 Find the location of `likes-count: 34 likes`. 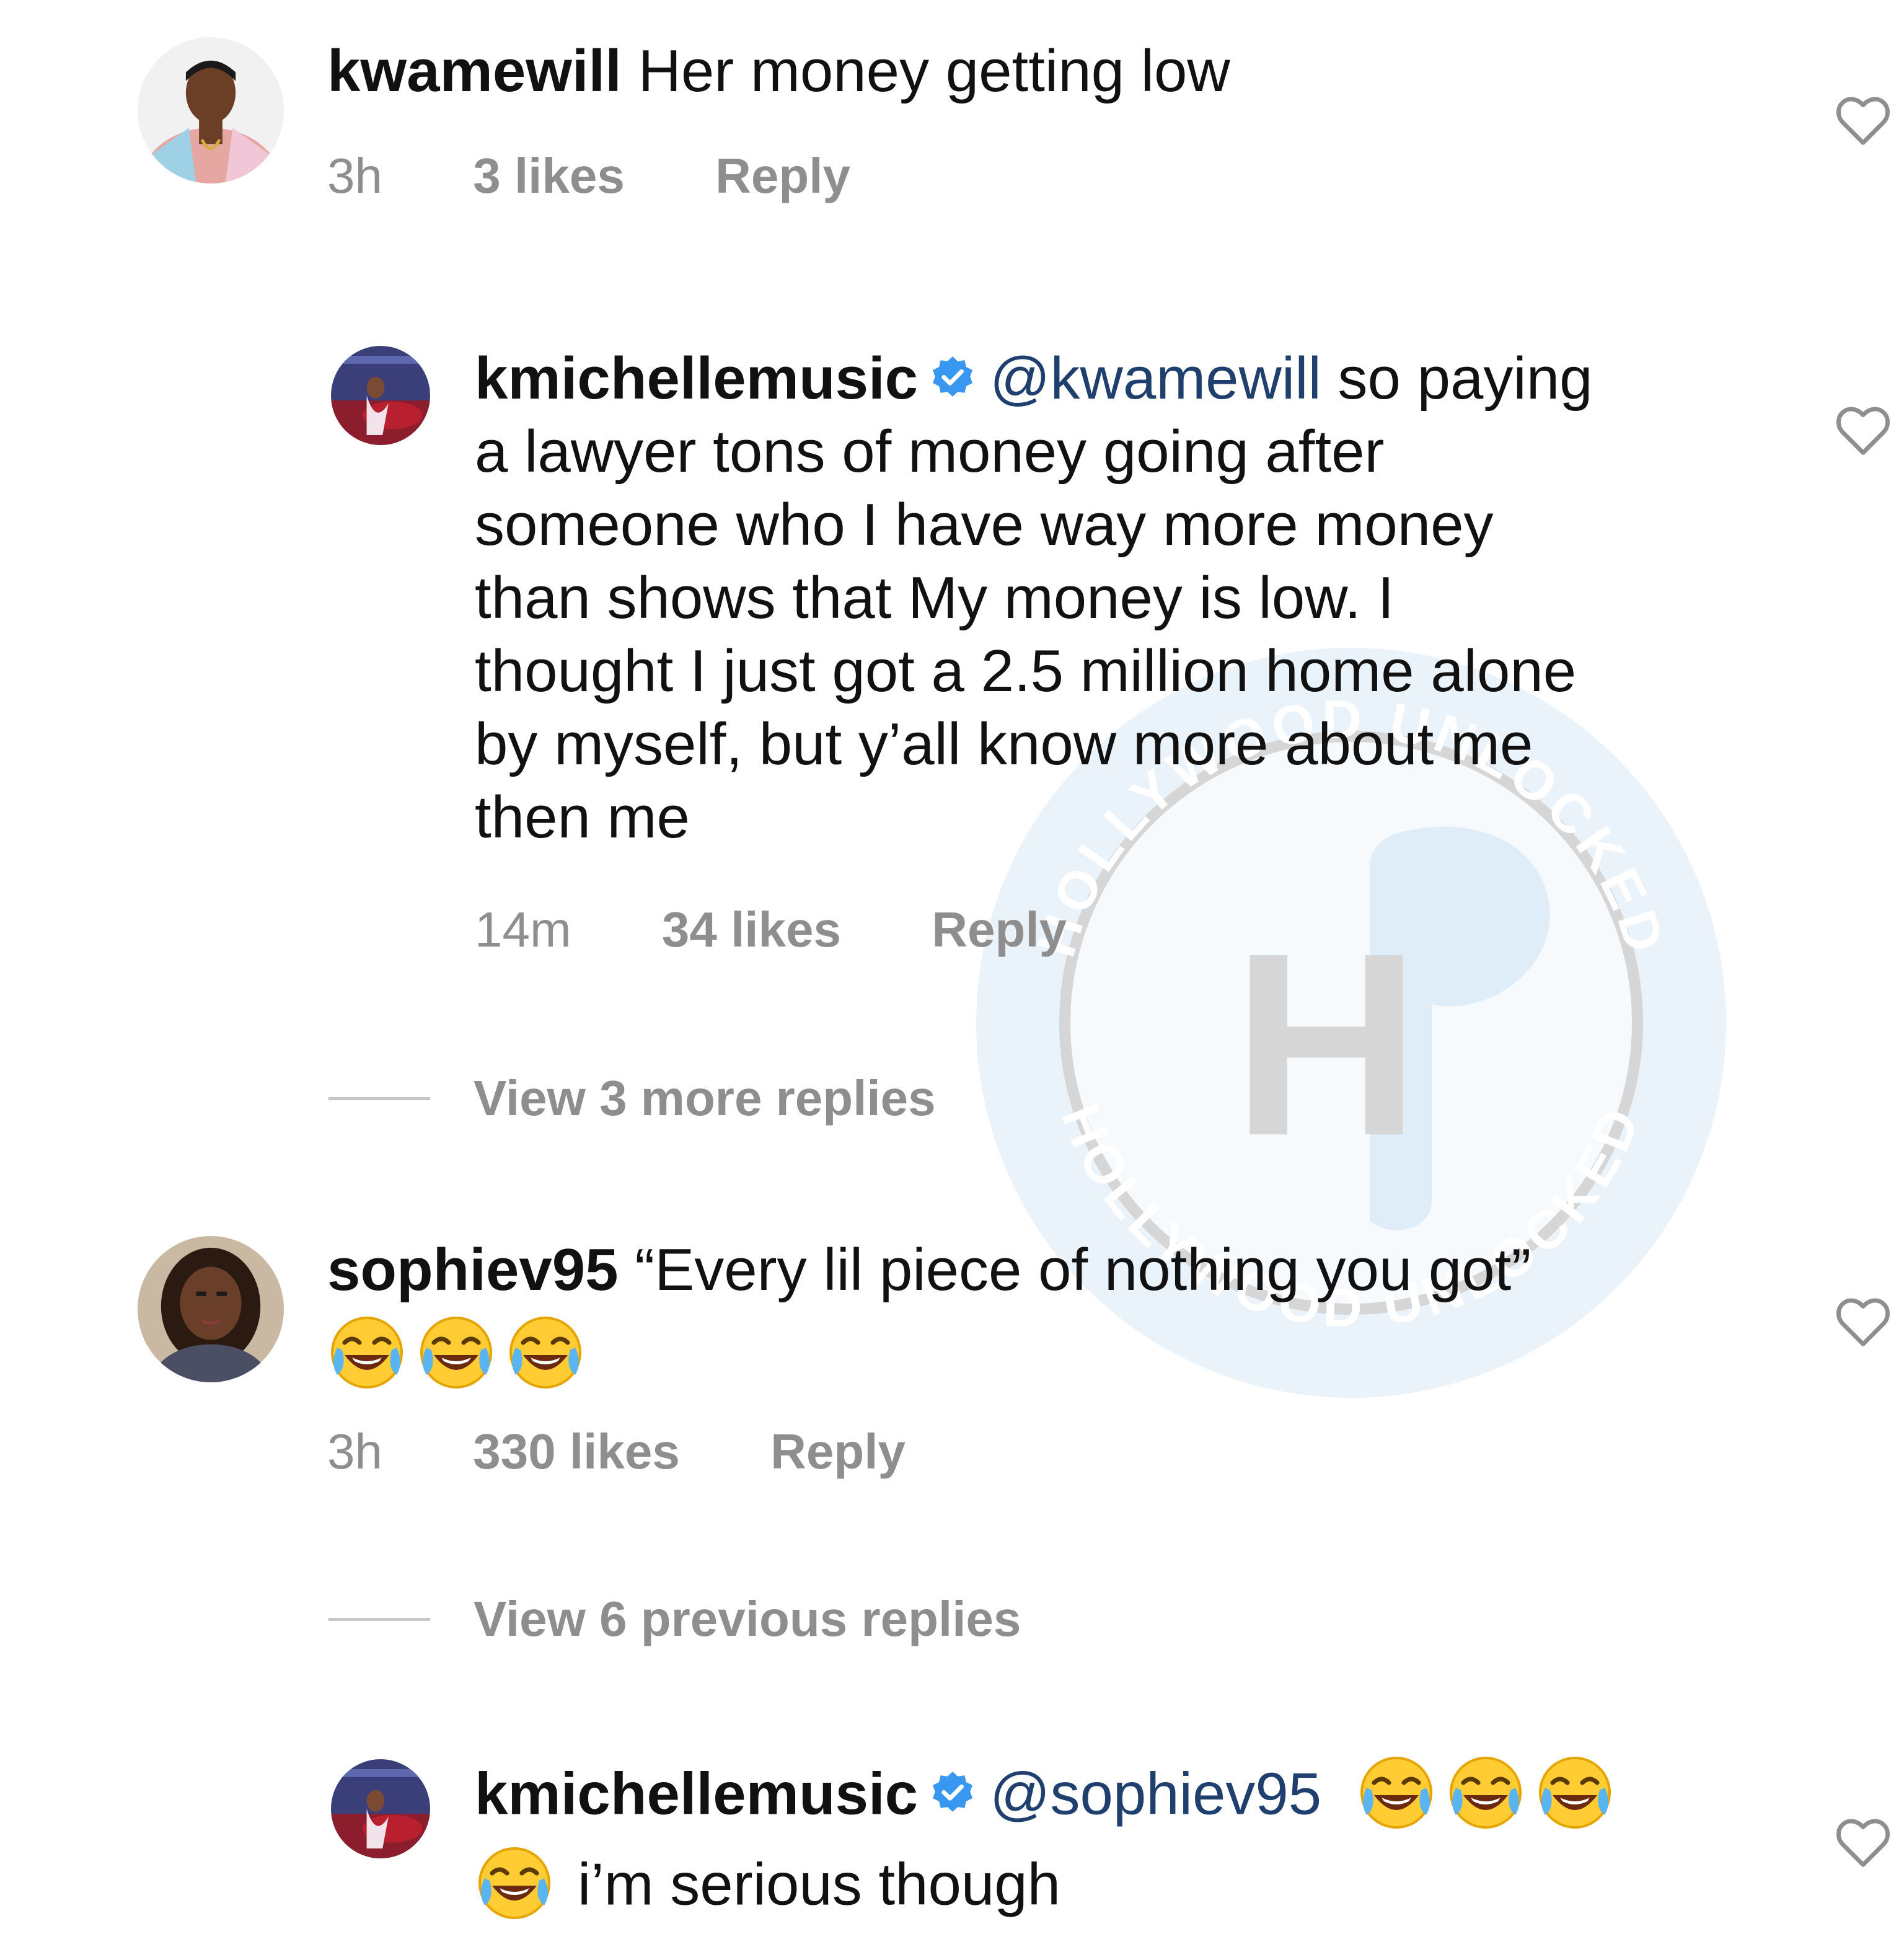

likes-count: 34 likes is located at coordinates (751, 930).